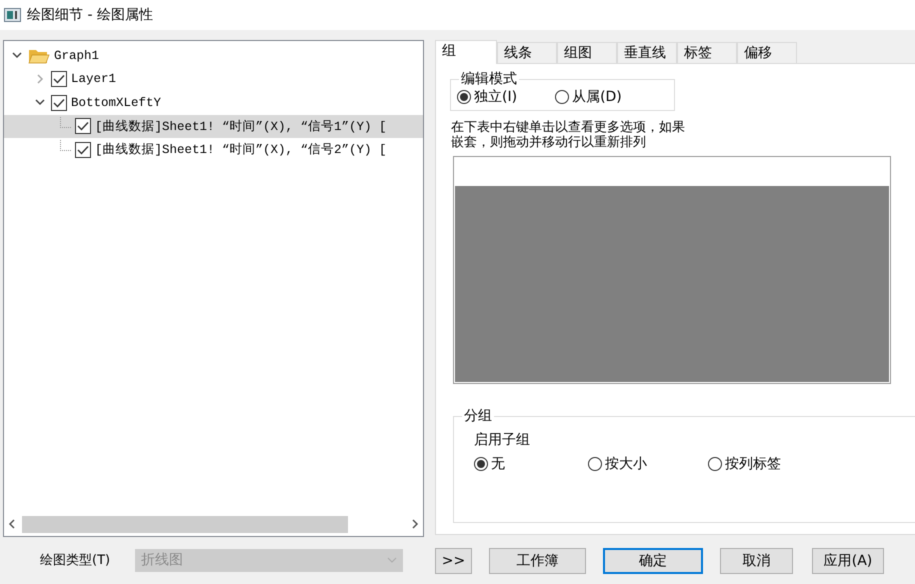 The image size is (915, 584). Describe the element at coordinates (848, 561) in the screenshot. I see `dialog-button: 应用(A)` at that location.